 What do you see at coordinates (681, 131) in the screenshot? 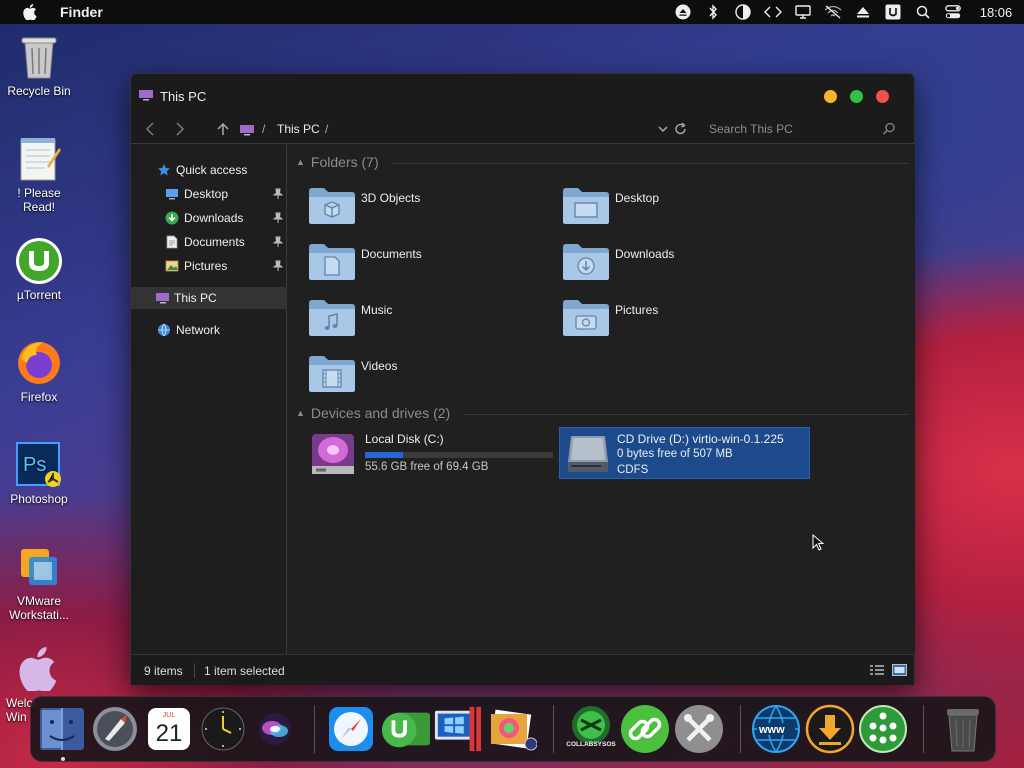
I see `refresh-icon` at bounding box center [681, 131].